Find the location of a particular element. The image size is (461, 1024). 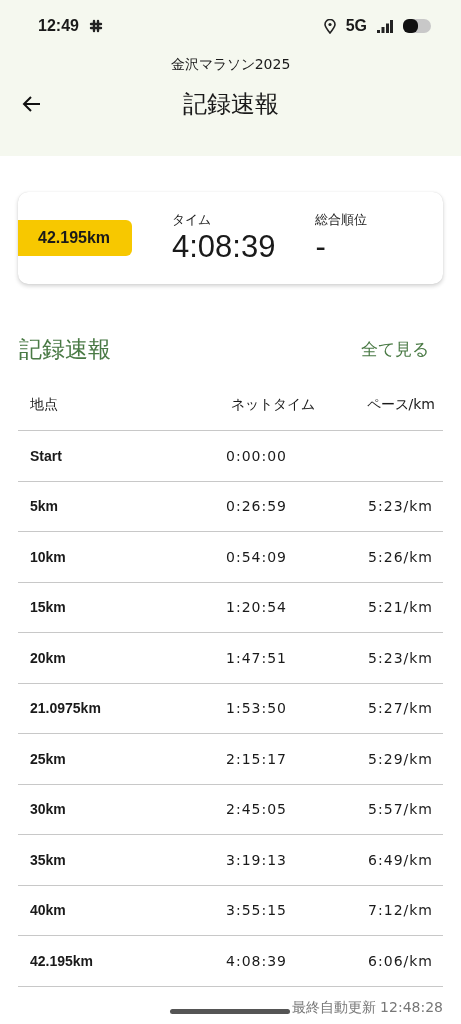

finish-time: 4:08:39 is located at coordinates (224, 247).